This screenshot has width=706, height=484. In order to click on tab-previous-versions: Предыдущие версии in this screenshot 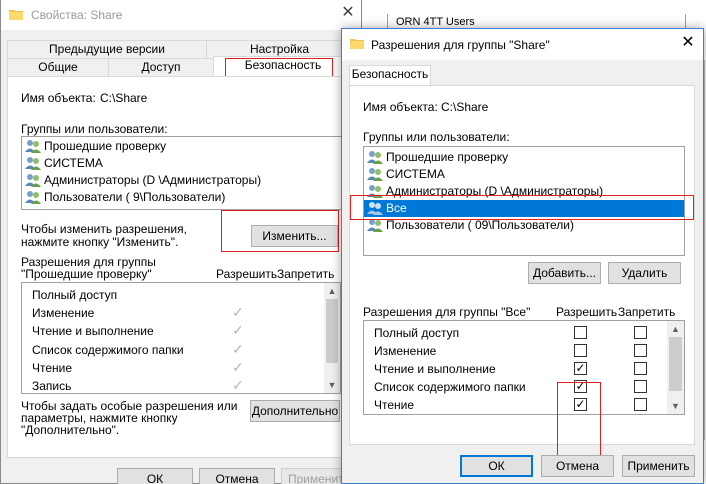, I will do `click(107, 49)`.